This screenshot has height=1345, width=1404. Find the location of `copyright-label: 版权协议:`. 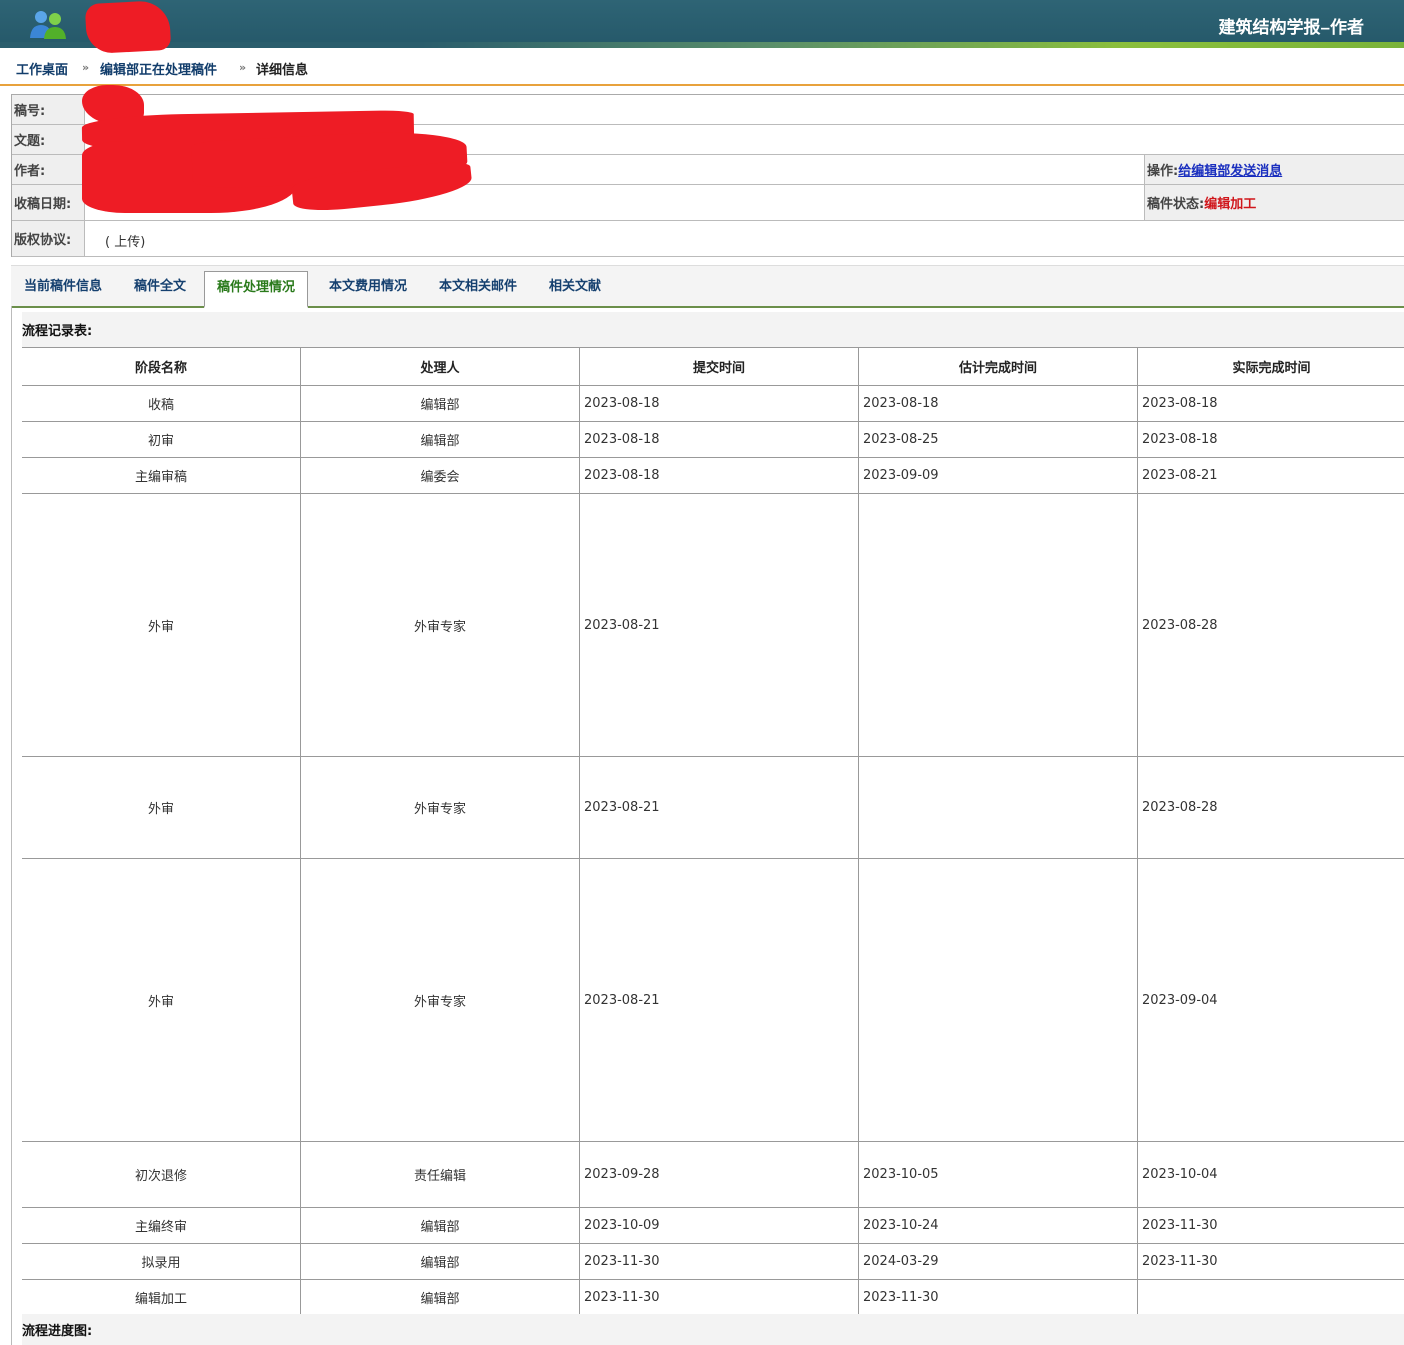

copyright-label: 版权协议: is located at coordinates (48, 238).